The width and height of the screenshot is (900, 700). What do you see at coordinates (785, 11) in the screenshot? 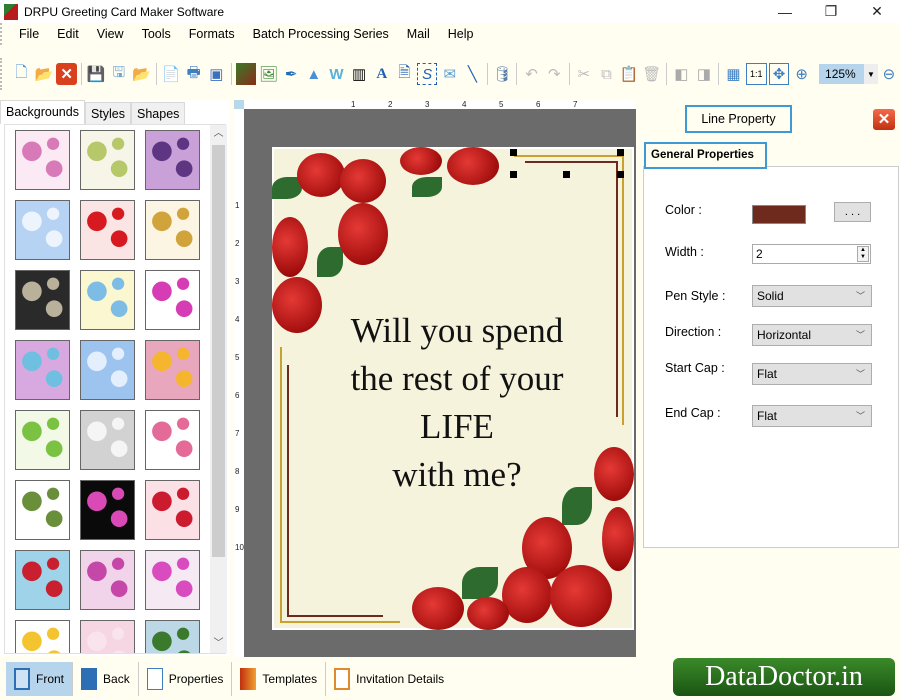
I see `minimize-button: —` at bounding box center [785, 11].